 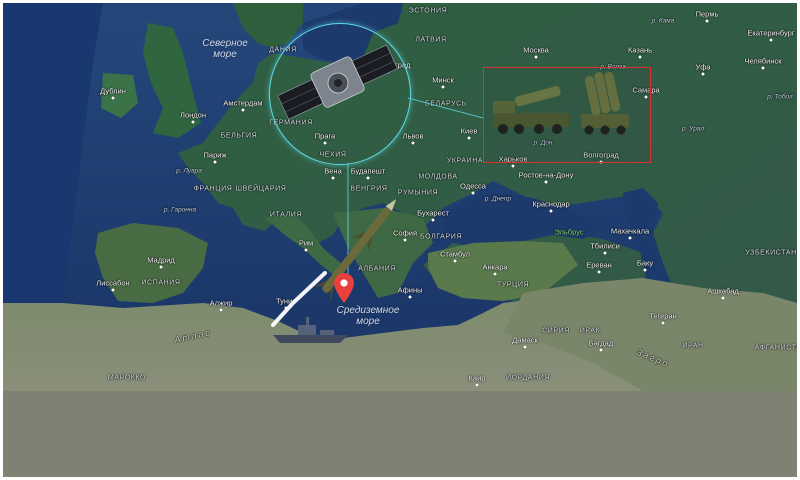 I want to click on missile-trail, so click(x=299, y=299).